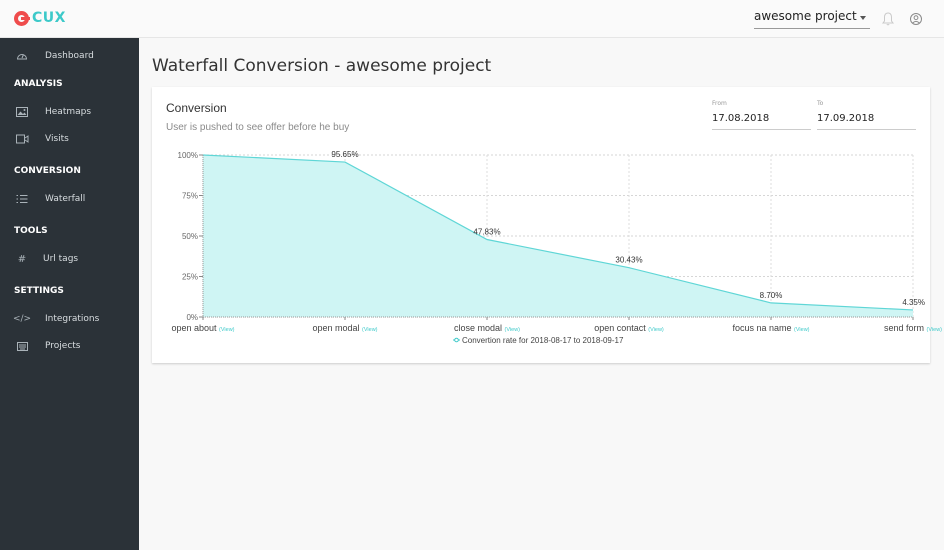 This screenshot has width=944, height=550. Describe the element at coordinates (888, 19) in the screenshot. I see `bell-icon` at that location.